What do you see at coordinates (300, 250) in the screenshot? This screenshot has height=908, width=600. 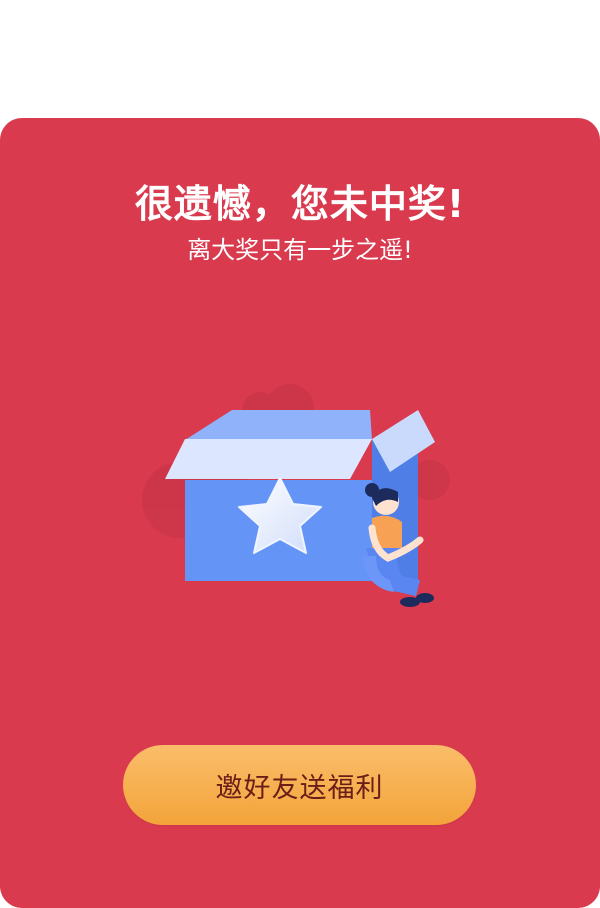 I see `result-subtitle: 离大奖只有一步之遥!` at bounding box center [300, 250].